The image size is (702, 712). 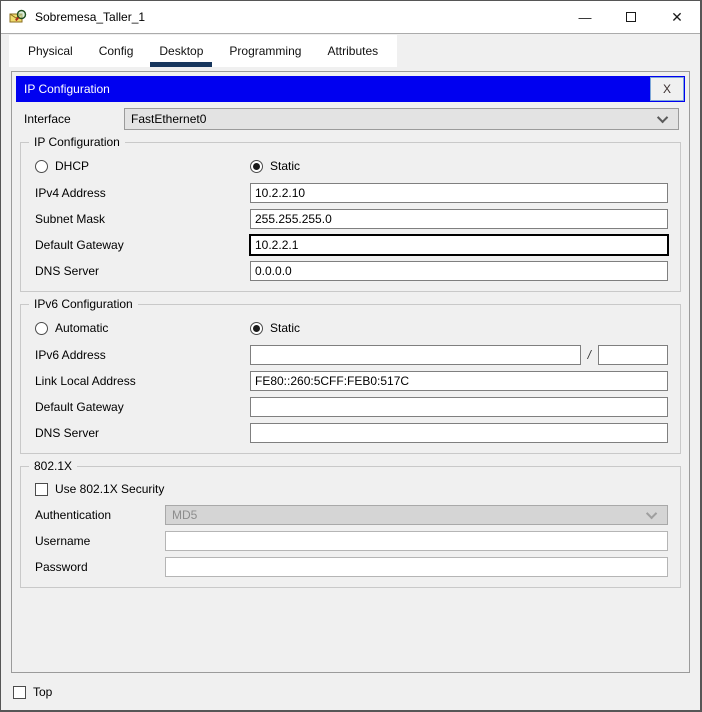 I want to click on top-checkbox-row: Top, so click(x=32, y=692).